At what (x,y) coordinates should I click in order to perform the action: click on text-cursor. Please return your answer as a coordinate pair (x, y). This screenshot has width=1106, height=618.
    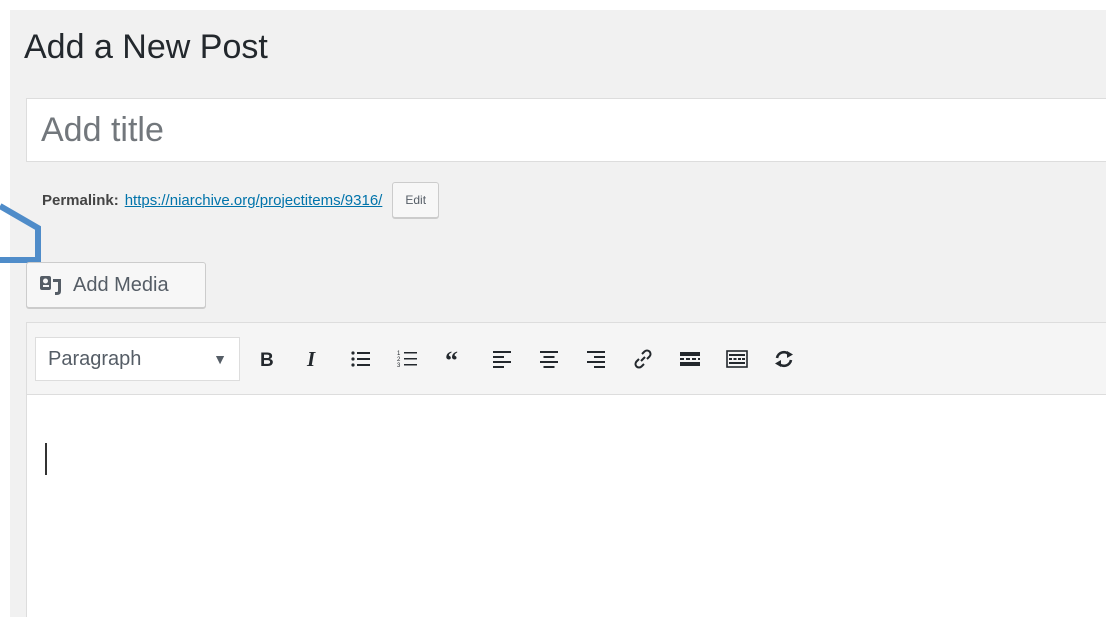
    Looking at the image, I should click on (46, 459).